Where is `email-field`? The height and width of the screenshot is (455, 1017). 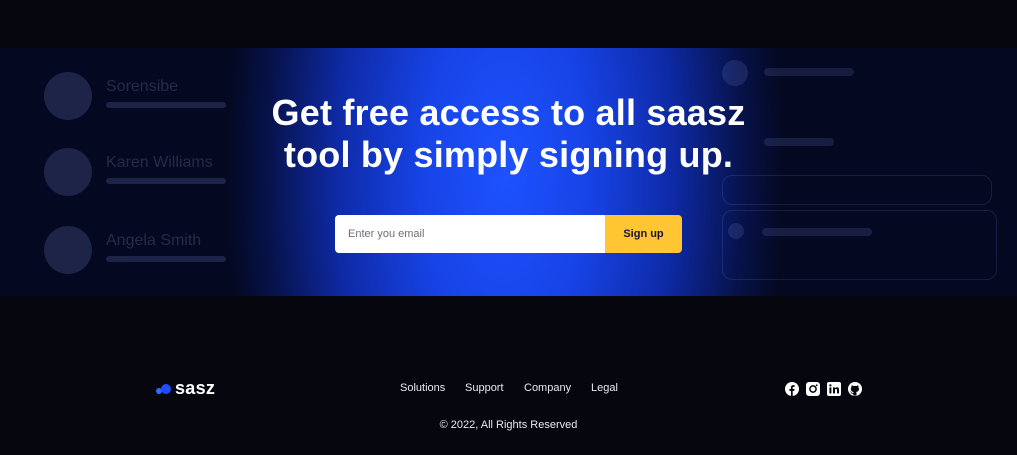 email-field is located at coordinates (470, 234).